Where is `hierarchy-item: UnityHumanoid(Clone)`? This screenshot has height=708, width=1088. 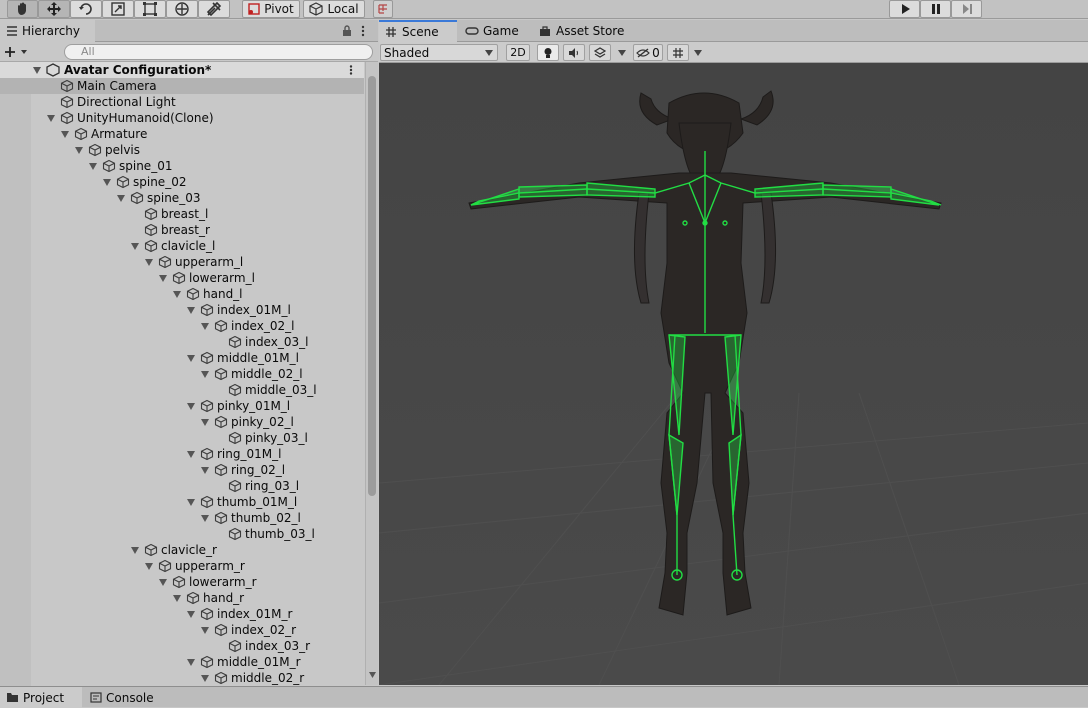
hierarchy-item: UnityHumanoid(Clone) is located at coordinates (182, 118).